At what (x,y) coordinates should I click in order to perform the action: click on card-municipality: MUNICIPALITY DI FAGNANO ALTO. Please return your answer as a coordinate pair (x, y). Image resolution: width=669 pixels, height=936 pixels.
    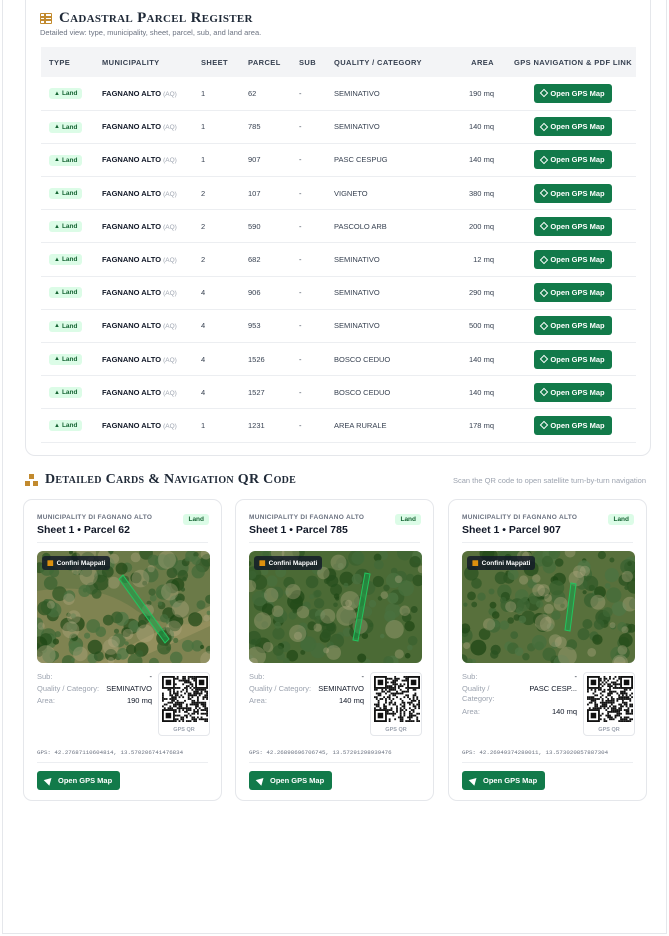
    Looking at the image, I should click on (520, 517).